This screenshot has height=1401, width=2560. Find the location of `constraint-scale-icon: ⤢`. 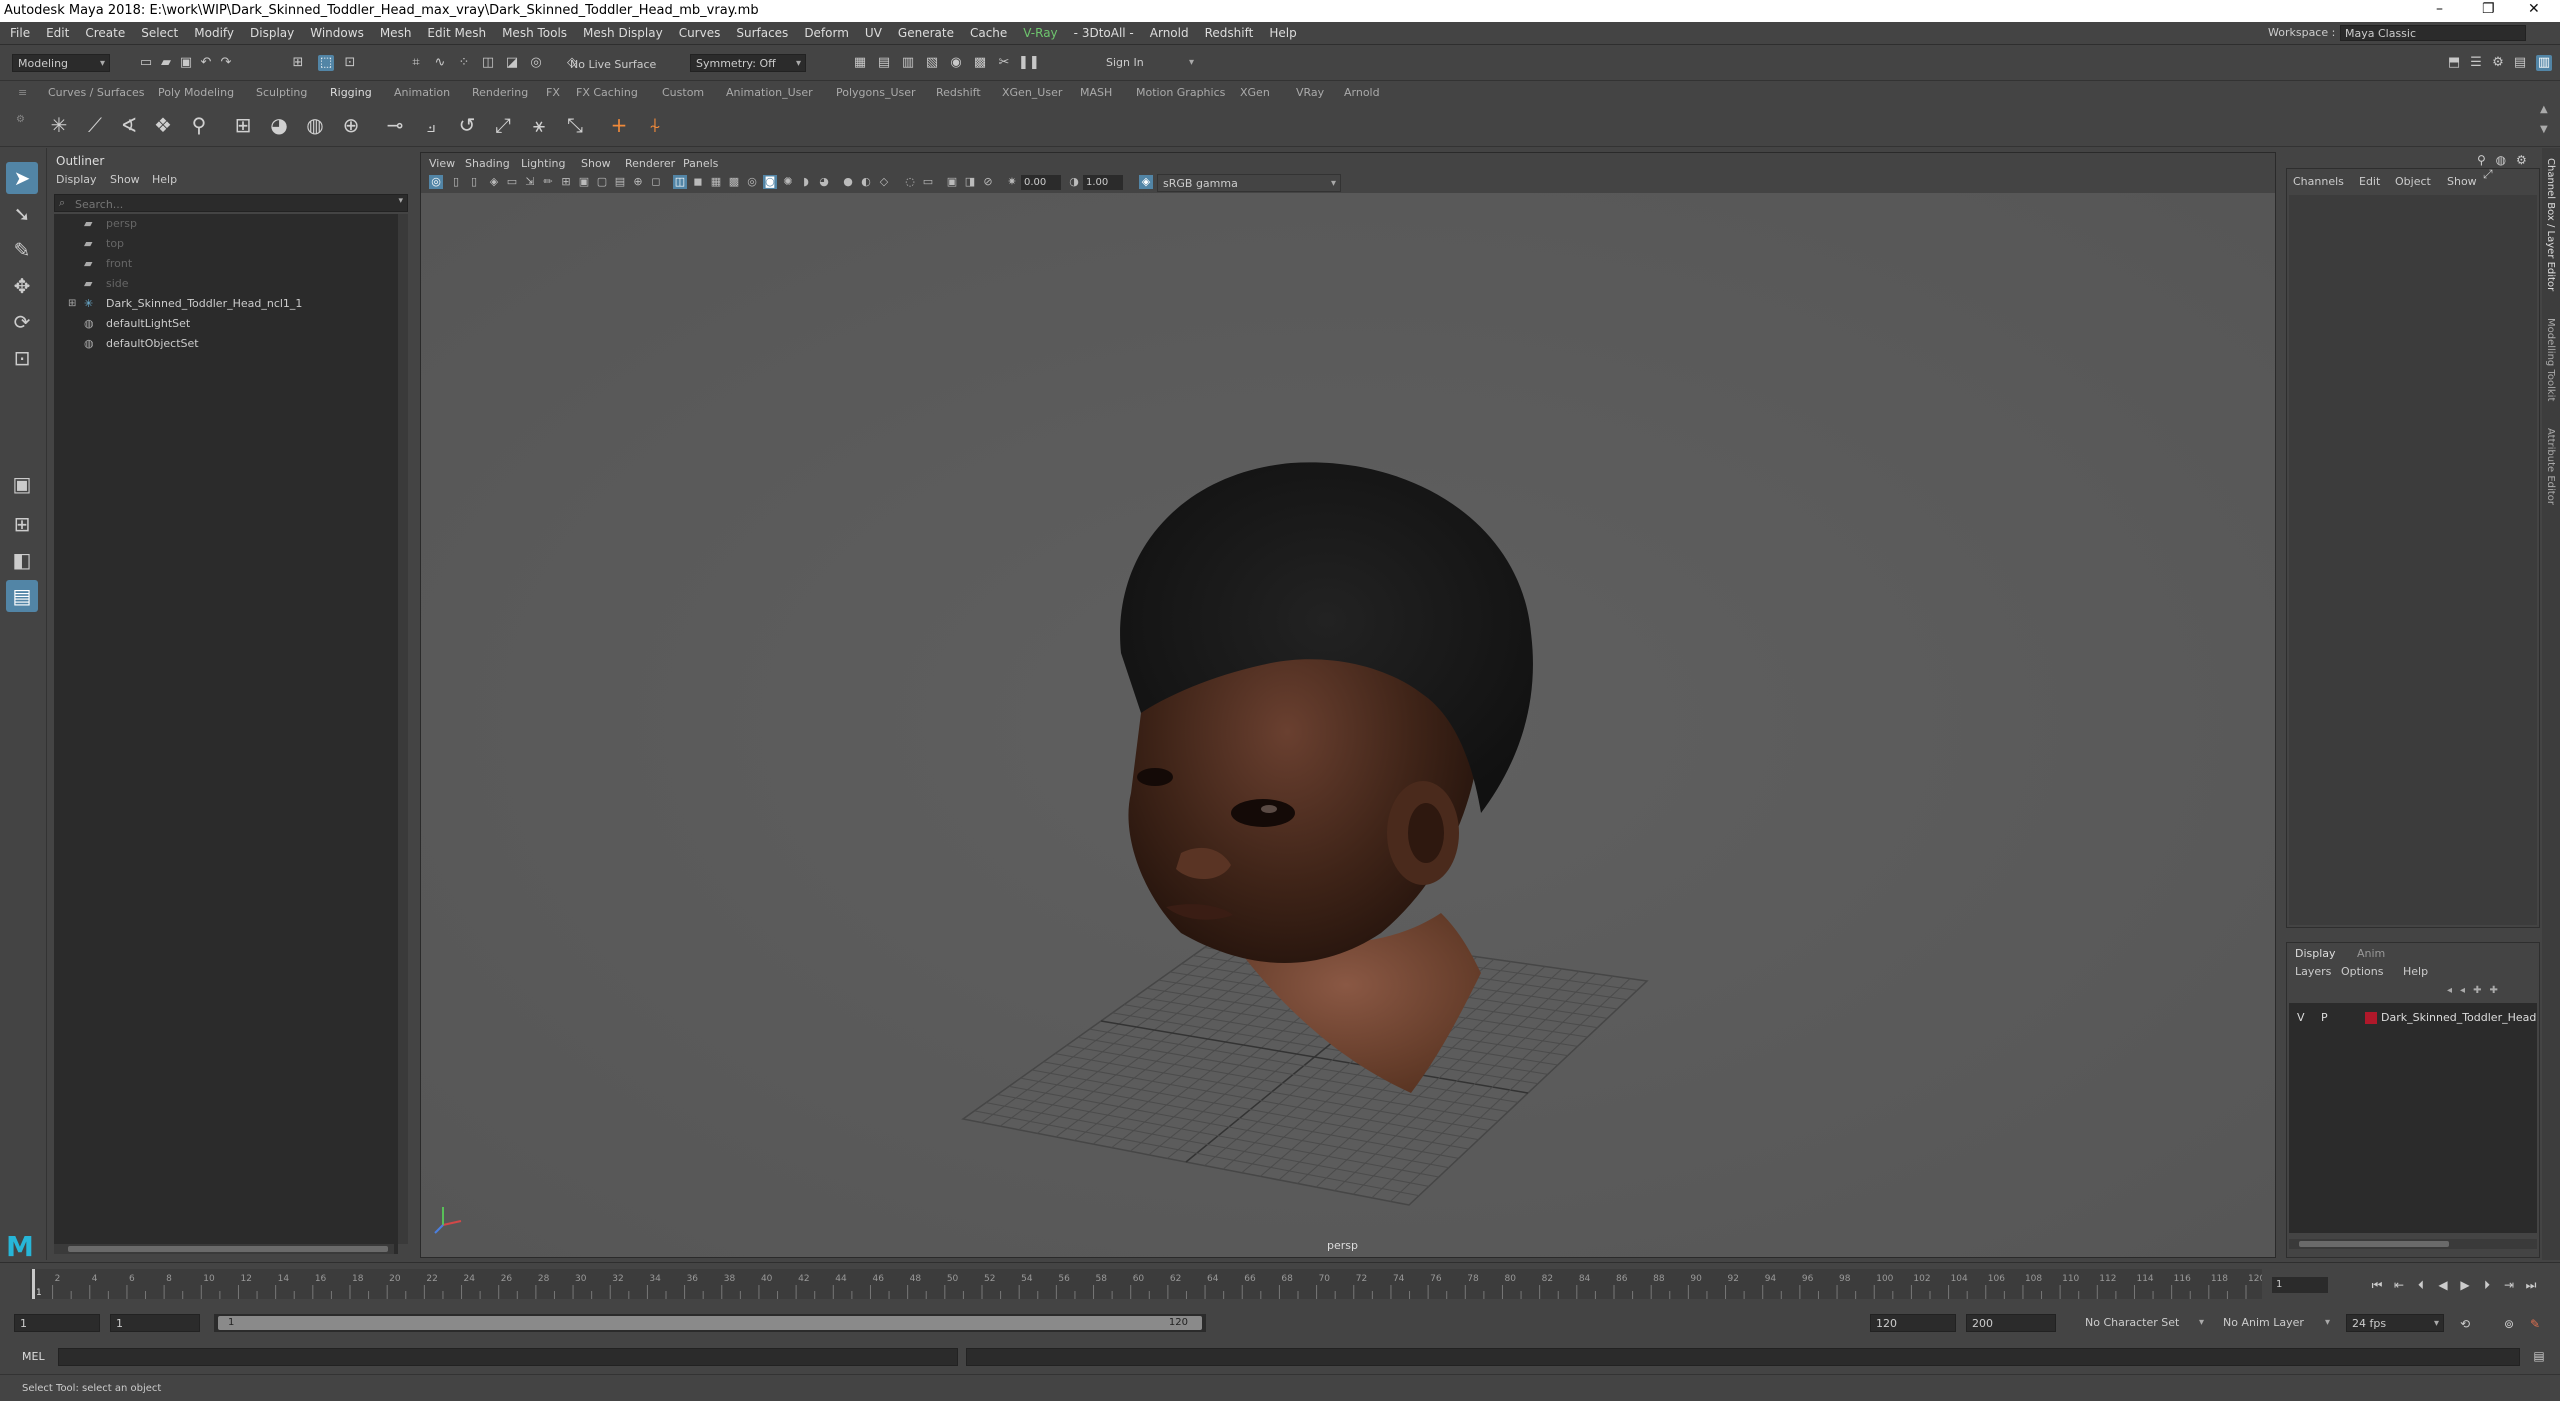

constraint-scale-icon: ⤢ is located at coordinates (503, 125).